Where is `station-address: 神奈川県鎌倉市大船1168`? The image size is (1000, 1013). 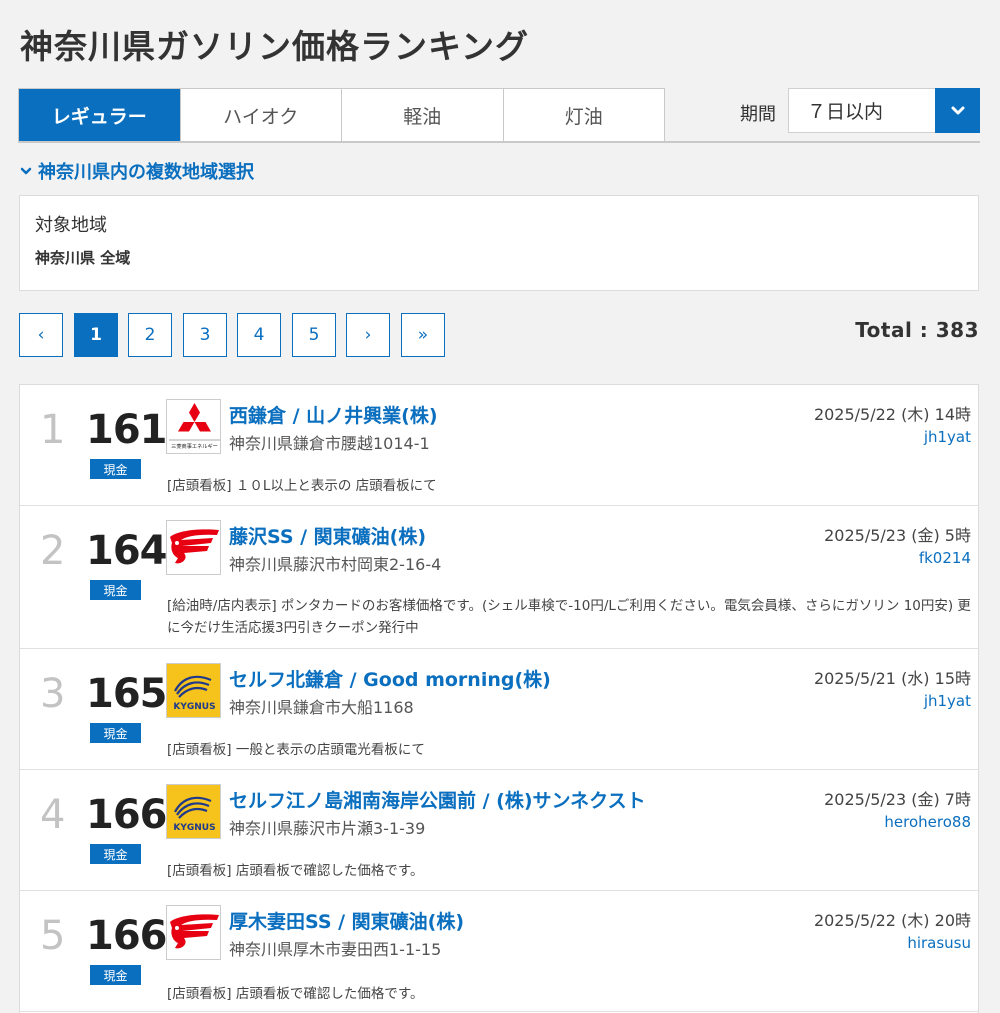
station-address: 神奈川県鎌倉市大船1168 is located at coordinates (321, 707).